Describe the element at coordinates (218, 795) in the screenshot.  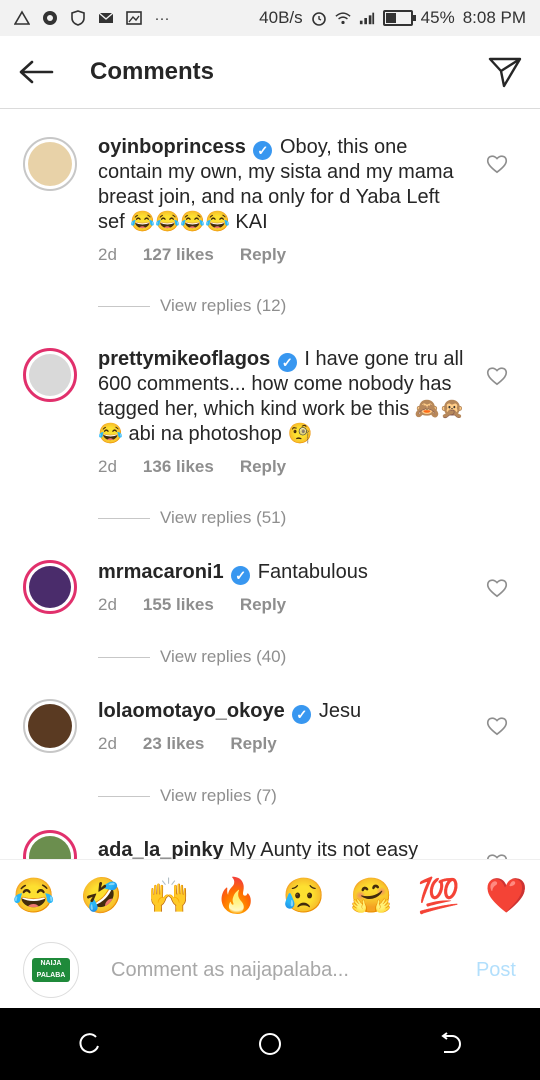
I see `view-replies-label: View replies (7)` at that location.